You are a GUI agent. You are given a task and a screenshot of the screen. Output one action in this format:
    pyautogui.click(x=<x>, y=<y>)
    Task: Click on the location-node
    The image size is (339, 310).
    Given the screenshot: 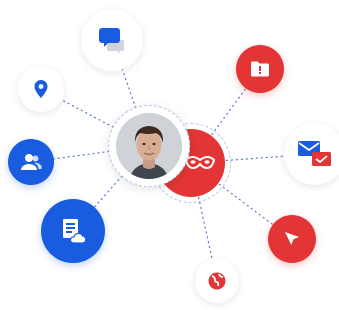 What is the action you would take?
    pyautogui.click(x=41, y=89)
    